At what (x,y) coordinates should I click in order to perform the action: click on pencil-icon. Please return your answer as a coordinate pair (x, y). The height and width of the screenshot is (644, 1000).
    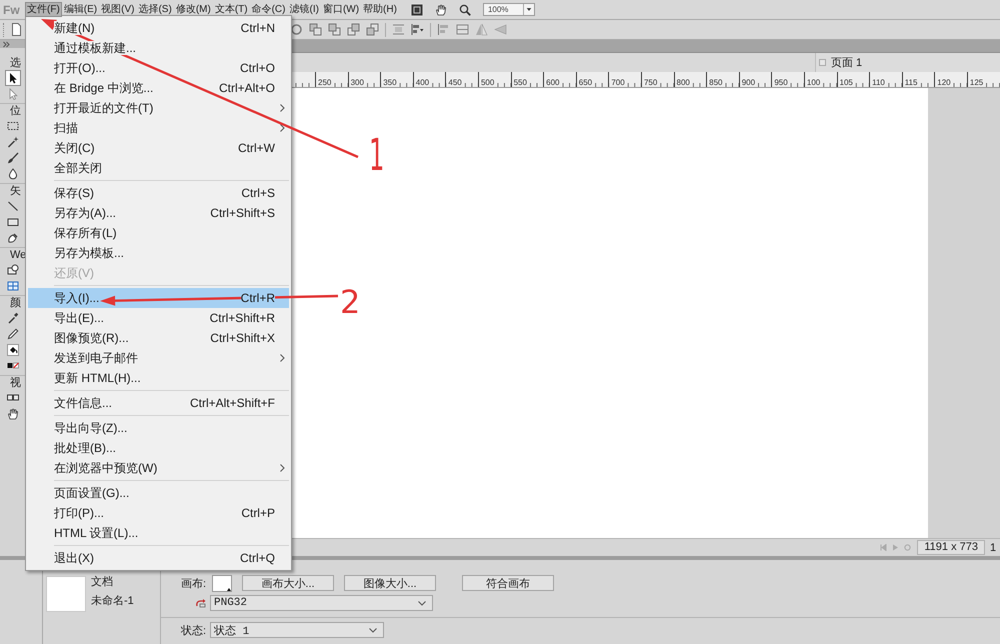
    Looking at the image, I should click on (13, 334).